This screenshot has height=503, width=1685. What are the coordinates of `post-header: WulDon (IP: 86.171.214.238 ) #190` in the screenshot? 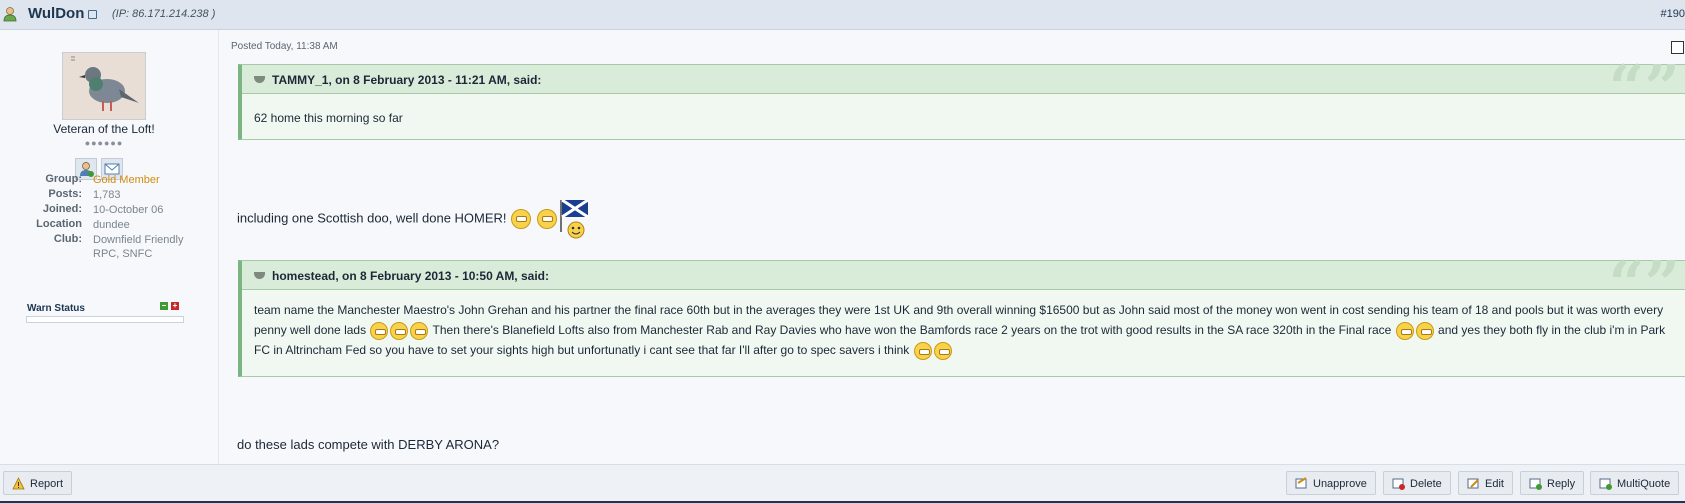 It's located at (842, 15).